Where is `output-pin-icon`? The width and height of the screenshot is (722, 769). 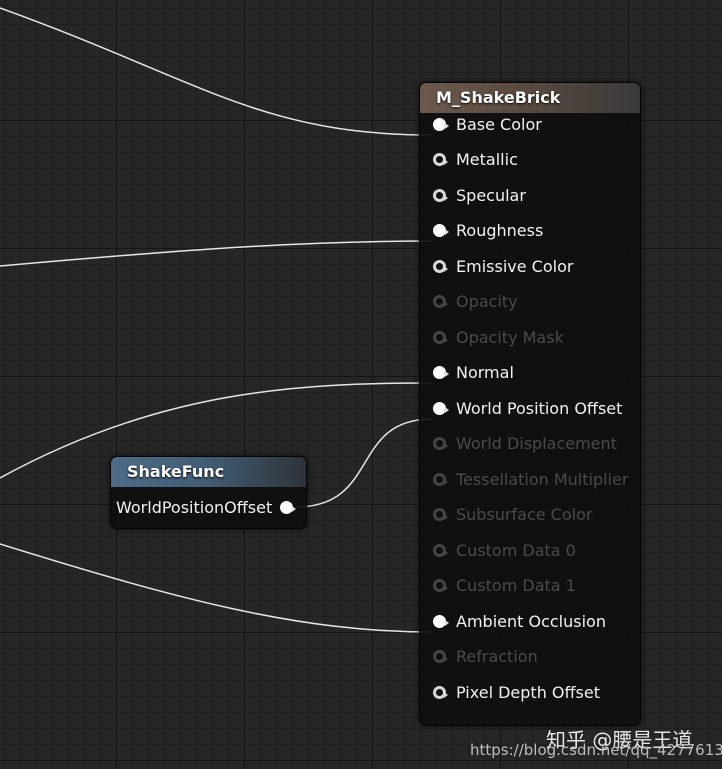 output-pin-icon is located at coordinates (288, 507).